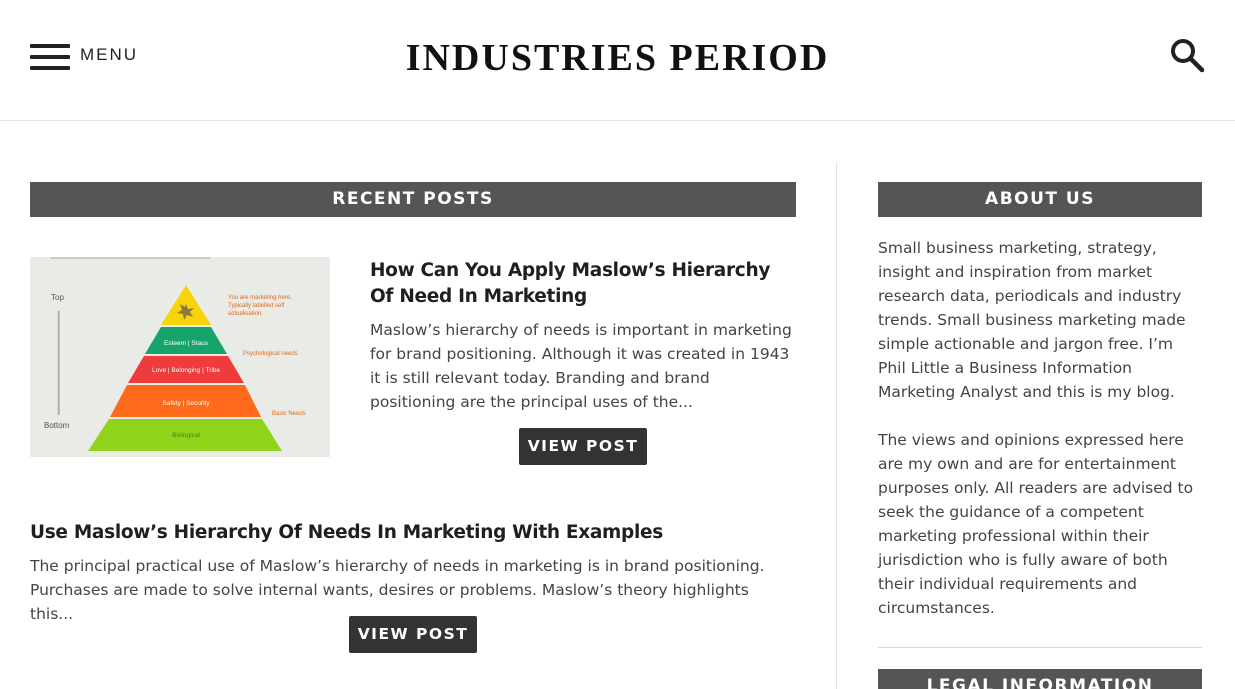  Describe the element at coordinates (57, 425) in the screenshot. I see `pyramid-left-label: Bottom` at that location.